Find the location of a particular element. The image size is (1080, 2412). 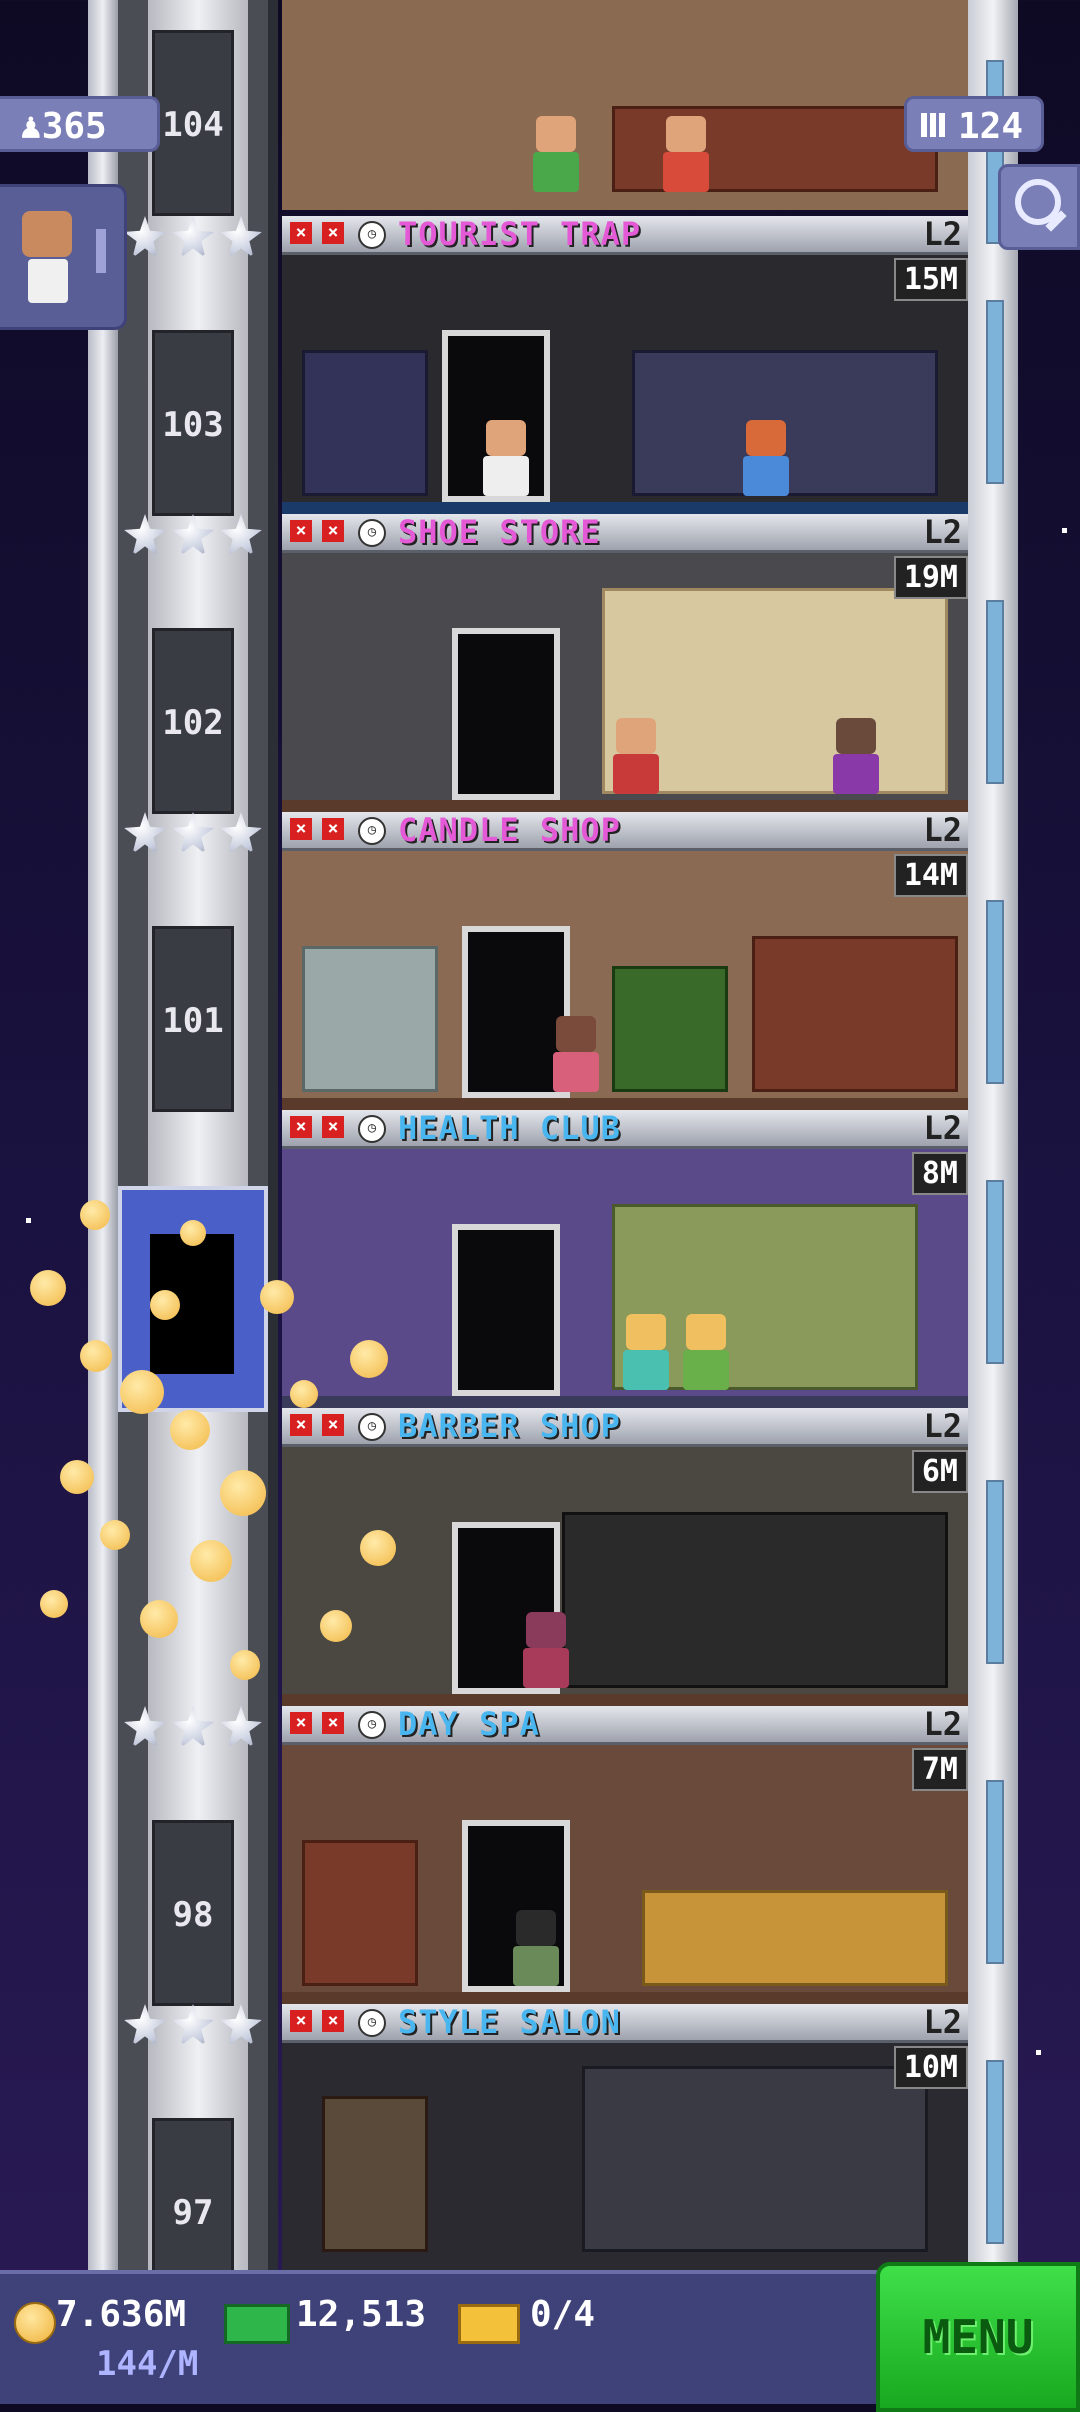

shaft-floor-101: 101 is located at coordinates (193, 1019).